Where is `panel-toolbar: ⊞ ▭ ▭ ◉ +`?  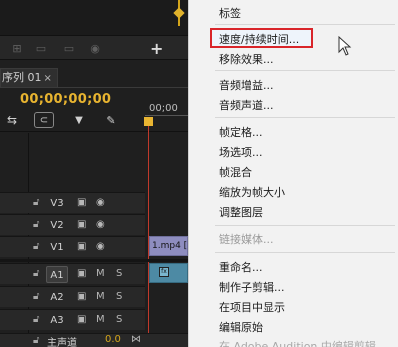
panel-toolbar: ⊞ ▭ ▭ ◉ + is located at coordinates (94, 48).